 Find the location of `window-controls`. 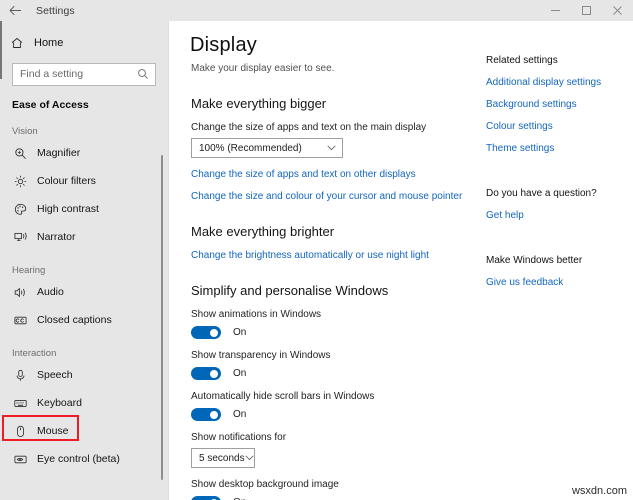

window-controls is located at coordinates (586, 10).